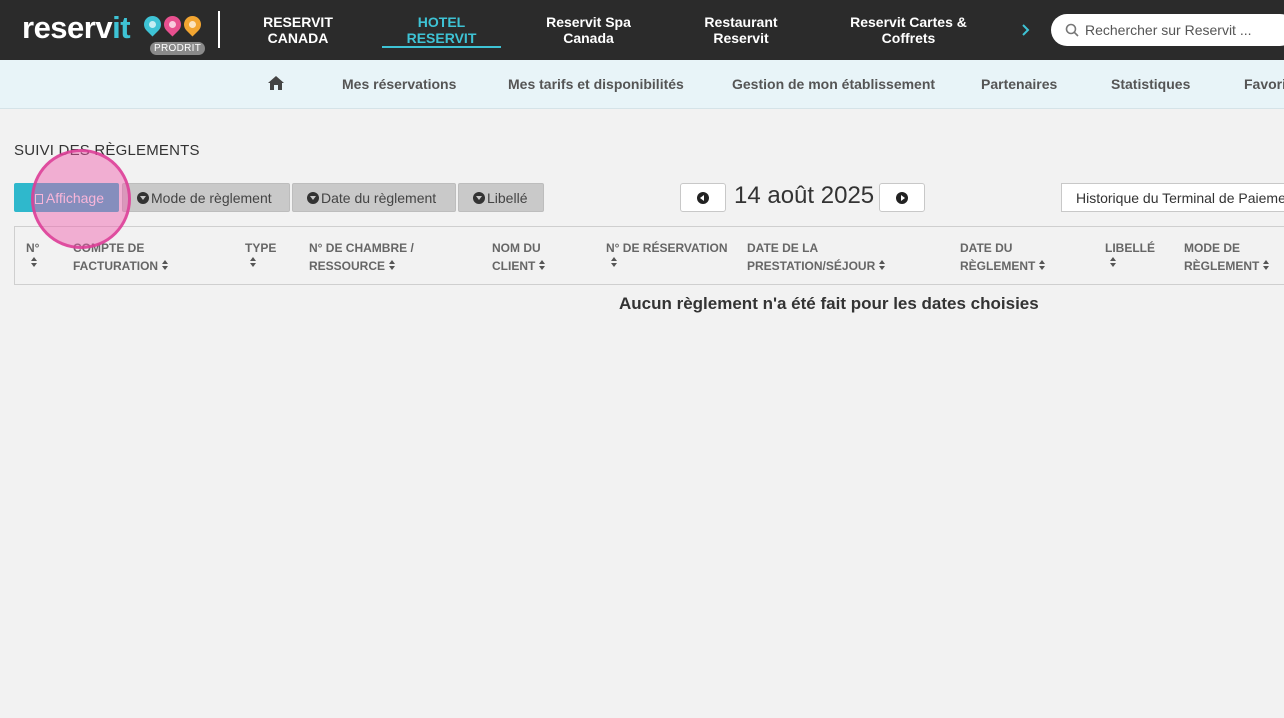 The image size is (1284, 718). Describe the element at coordinates (519, 257) in the screenshot. I see `column-header-nom-client: NOM DU CLIENT` at that location.